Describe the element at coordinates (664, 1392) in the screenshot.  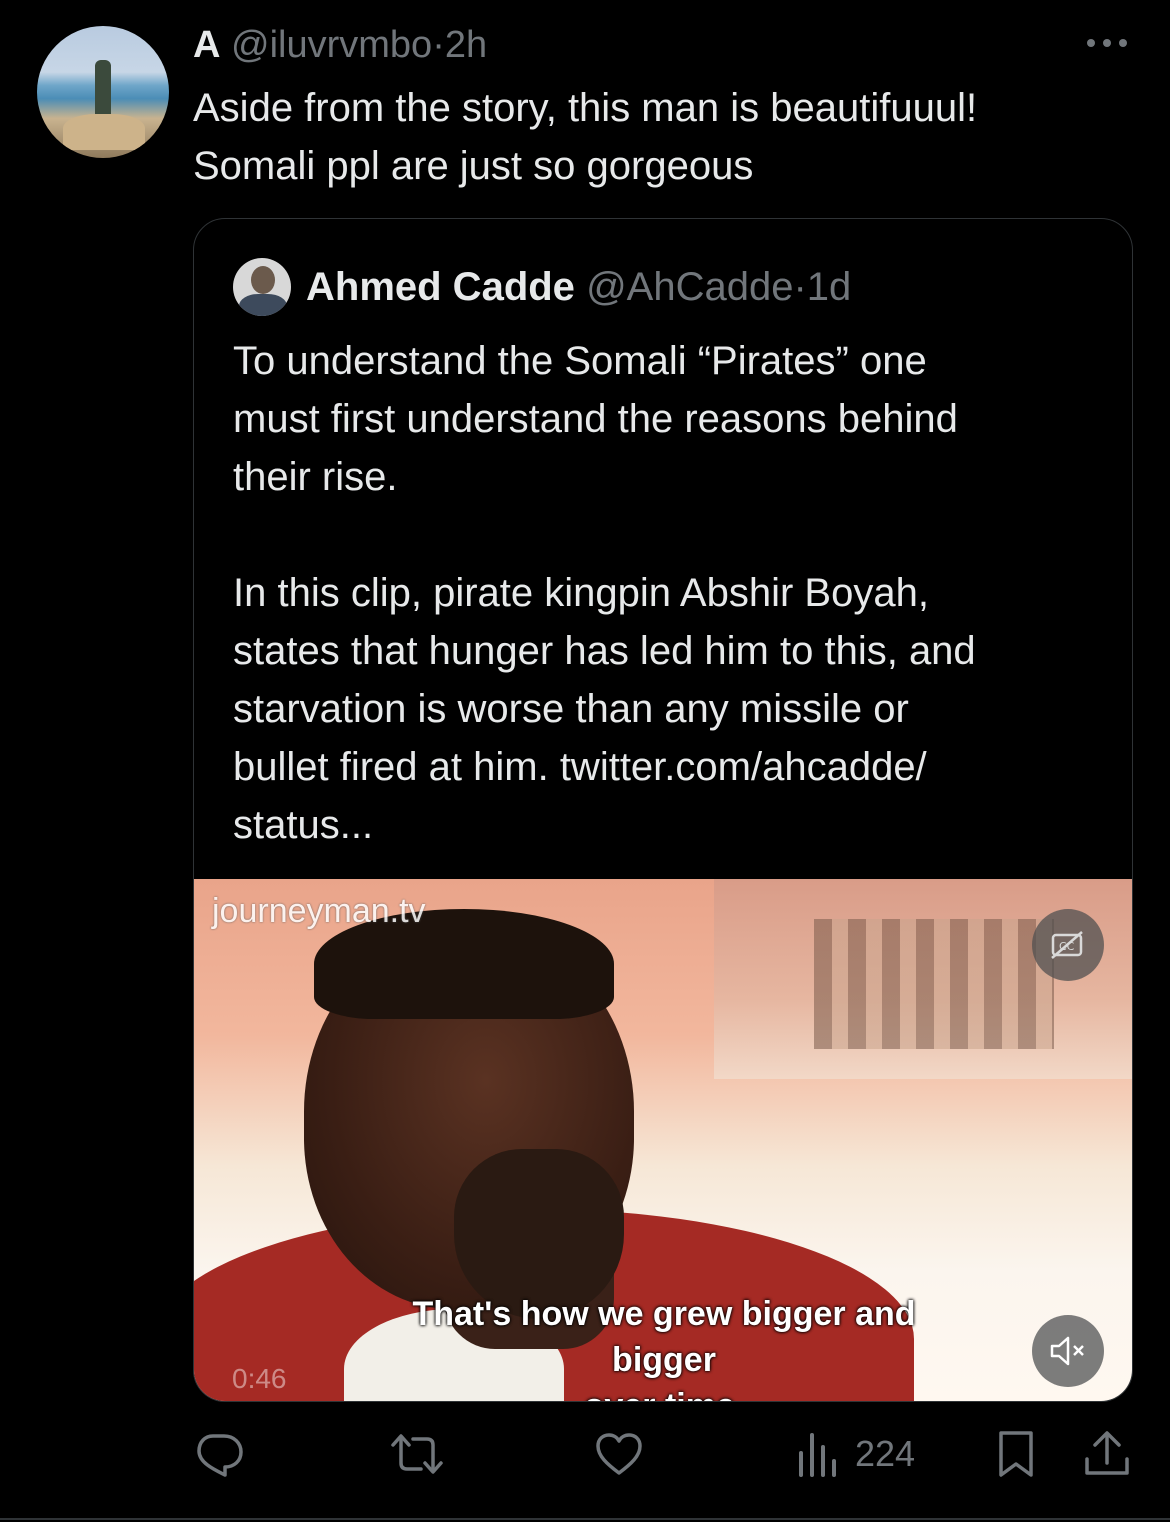
I see `subtitle-line: over time.` at that location.